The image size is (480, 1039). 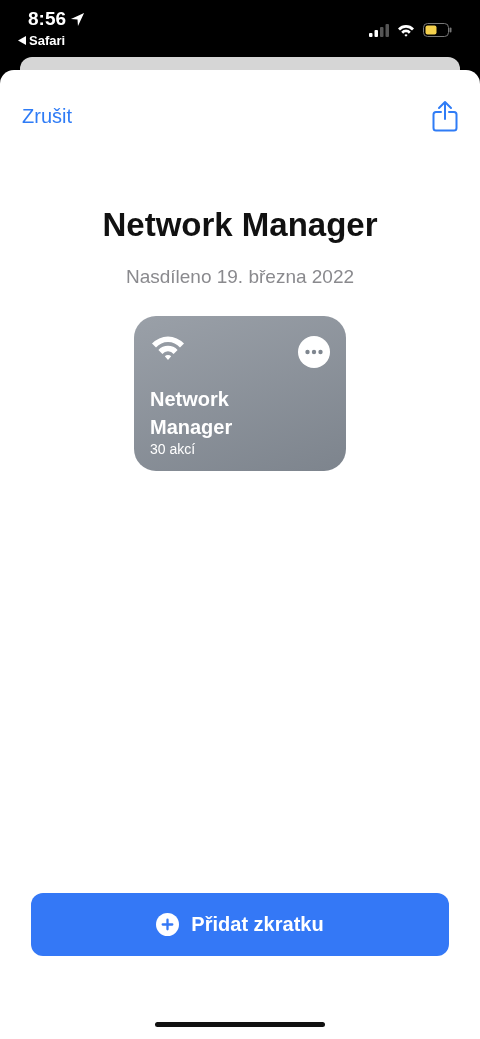 I want to click on signal-icon, so click(x=379, y=30).